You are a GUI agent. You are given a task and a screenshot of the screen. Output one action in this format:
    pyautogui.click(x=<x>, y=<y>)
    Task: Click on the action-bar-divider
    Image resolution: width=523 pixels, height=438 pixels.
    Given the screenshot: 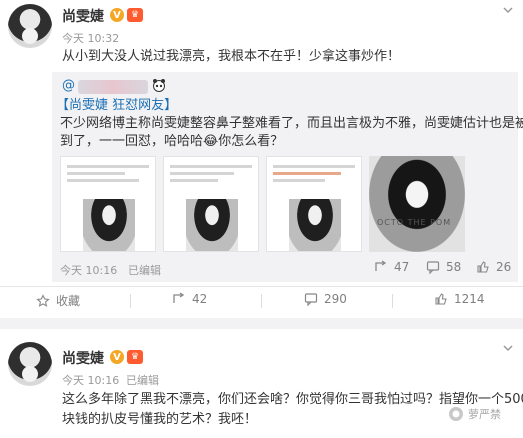 What is the action you would take?
    pyautogui.click(x=261, y=286)
    